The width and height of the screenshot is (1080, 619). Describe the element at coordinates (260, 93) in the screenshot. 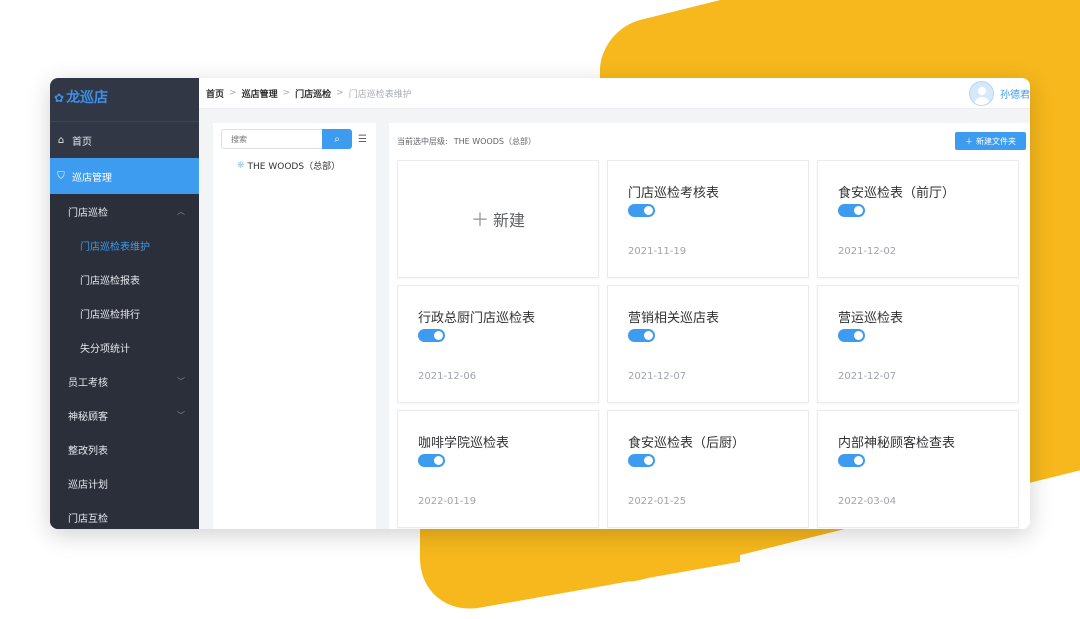

I see `breadcrumb-patrol-management: 巡店管理` at that location.